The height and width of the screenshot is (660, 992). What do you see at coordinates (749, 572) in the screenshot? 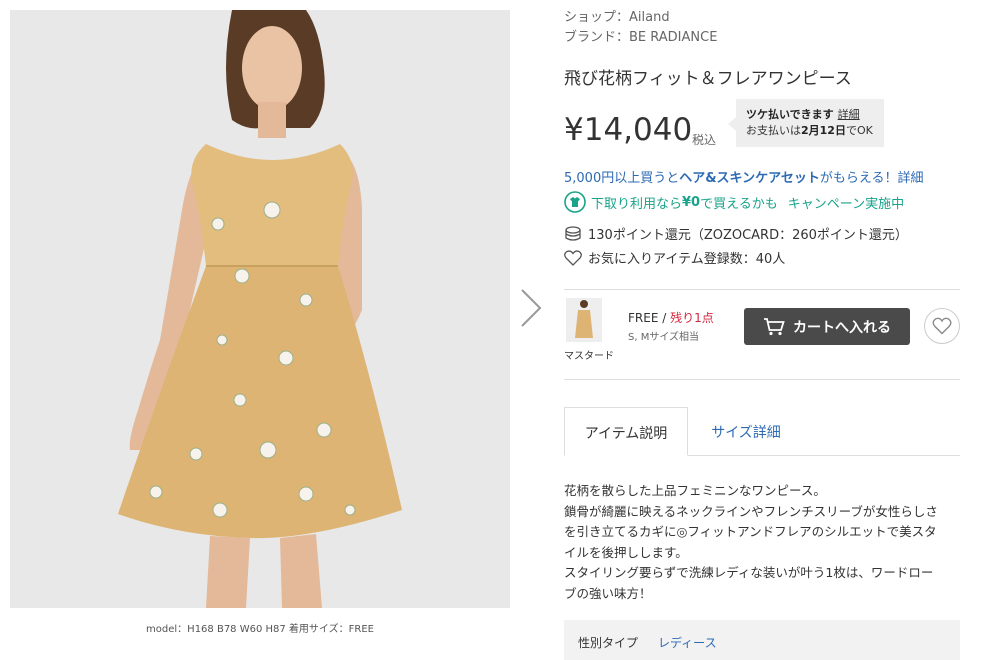
I see `description-line: スタイリング要らずで洗練レディな装いが叶う1枚は、ワードロー` at bounding box center [749, 572].